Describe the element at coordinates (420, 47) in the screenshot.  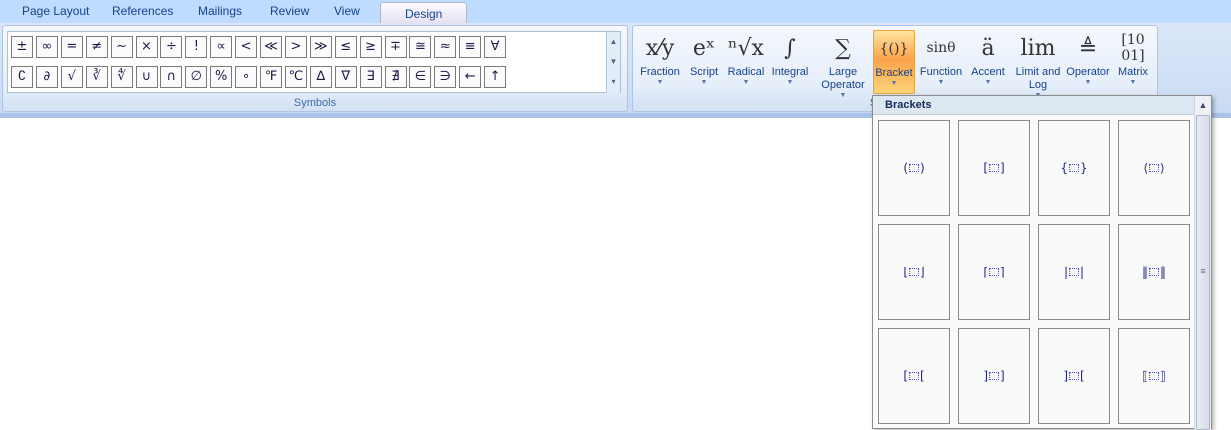
I see `symbol-button: ≅` at that location.